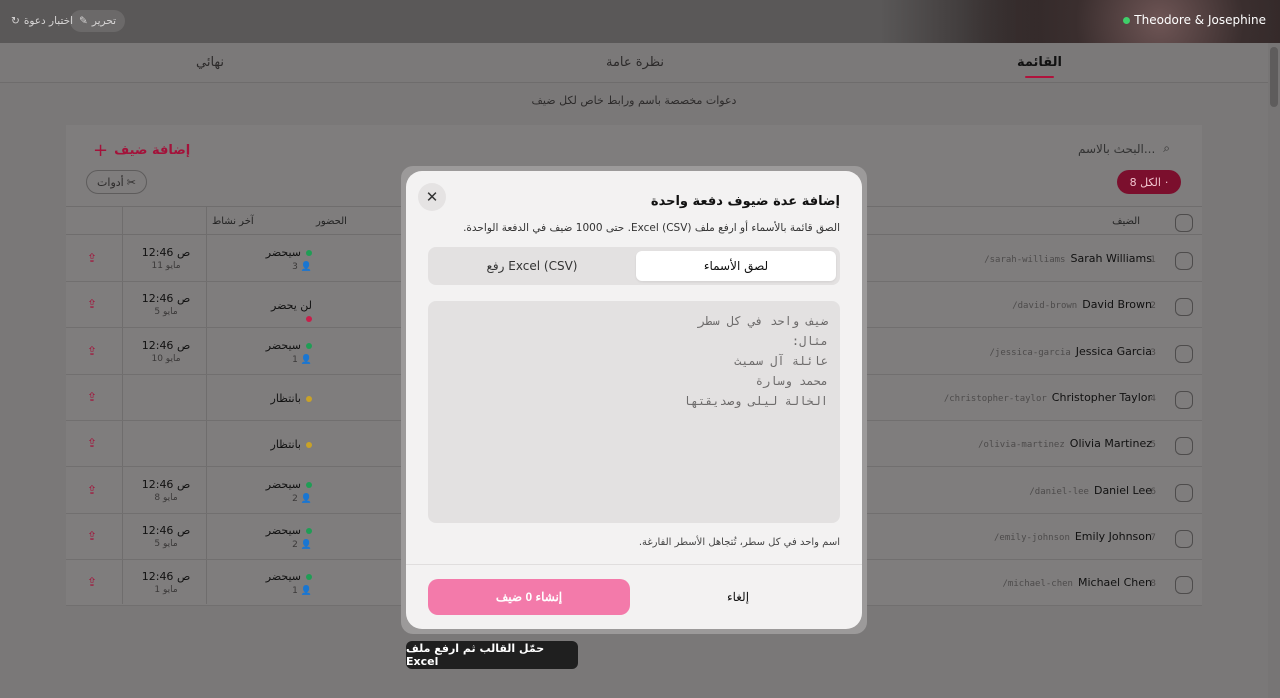 The image size is (1280, 698). Describe the element at coordinates (1039, 66) in the screenshot. I see `tab-list: القائمة` at that location.